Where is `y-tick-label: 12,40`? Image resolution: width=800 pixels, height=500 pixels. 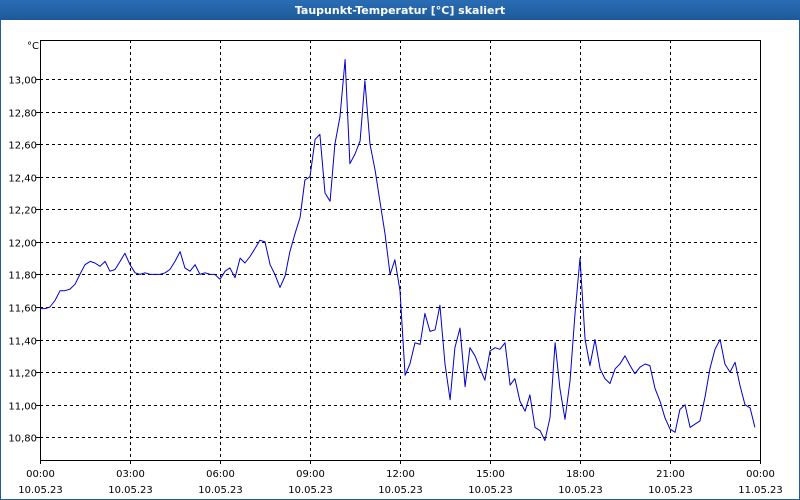 y-tick-label: 12,40 is located at coordinates (22, 179).